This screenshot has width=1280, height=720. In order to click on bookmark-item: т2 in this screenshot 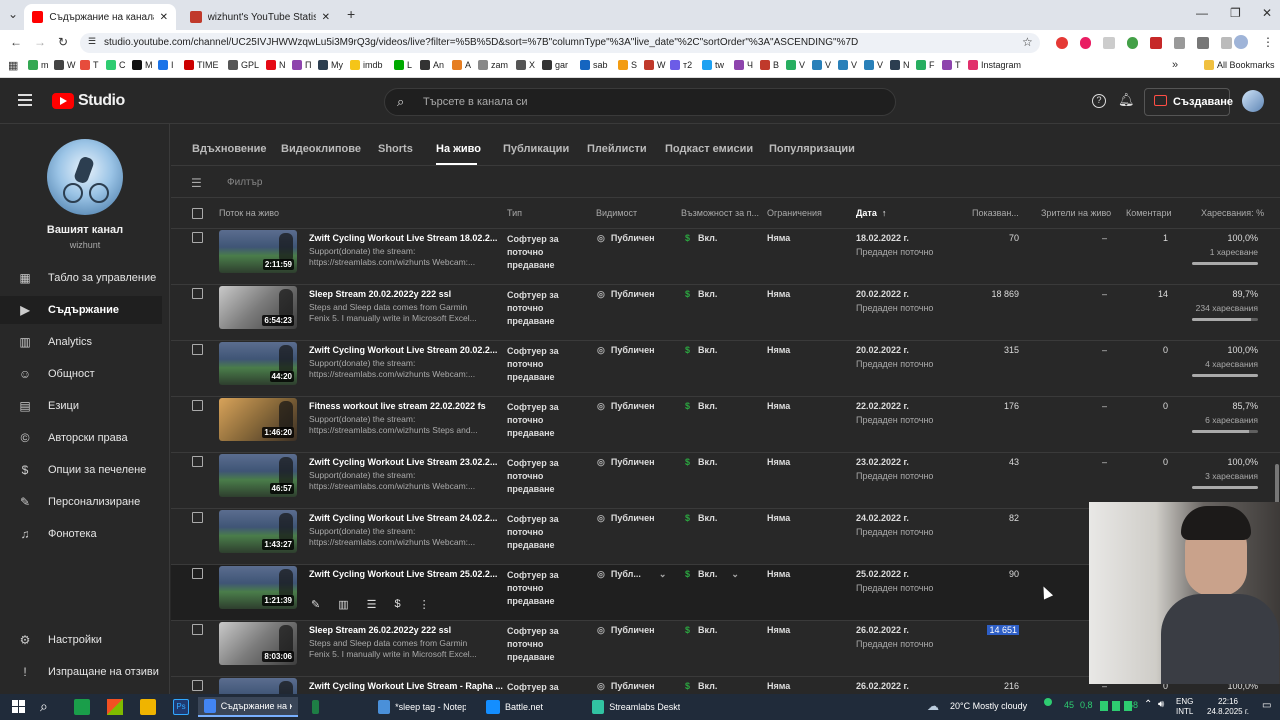, I will do `click(681, 65)`.